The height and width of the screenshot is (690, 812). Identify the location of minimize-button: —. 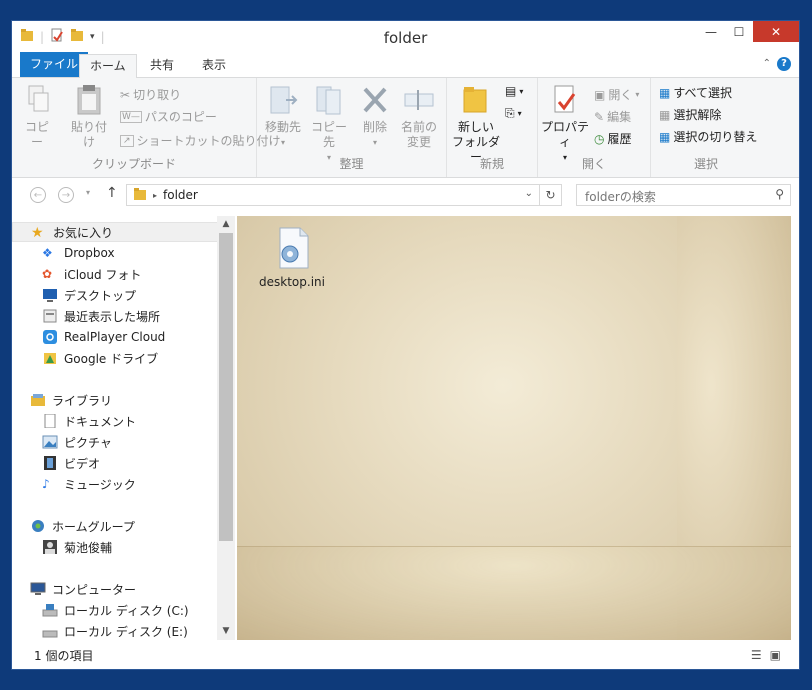
(711, 31).